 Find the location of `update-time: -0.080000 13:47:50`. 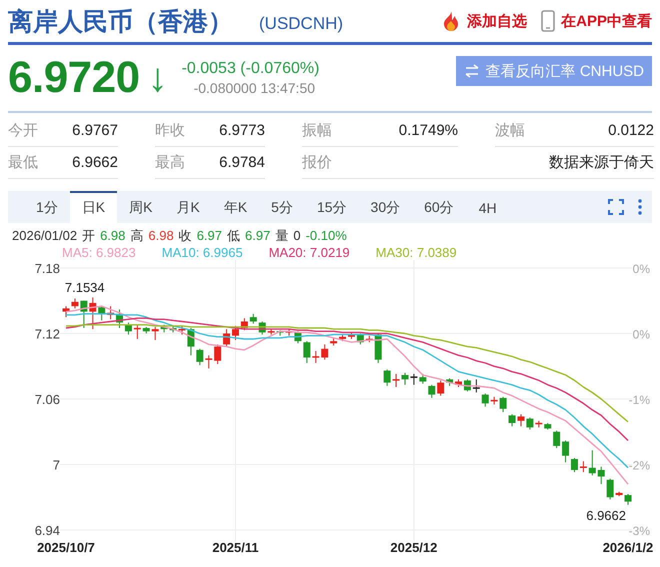

update-time: -0.080000 13:47:50 is located at coordinates (255, 88).